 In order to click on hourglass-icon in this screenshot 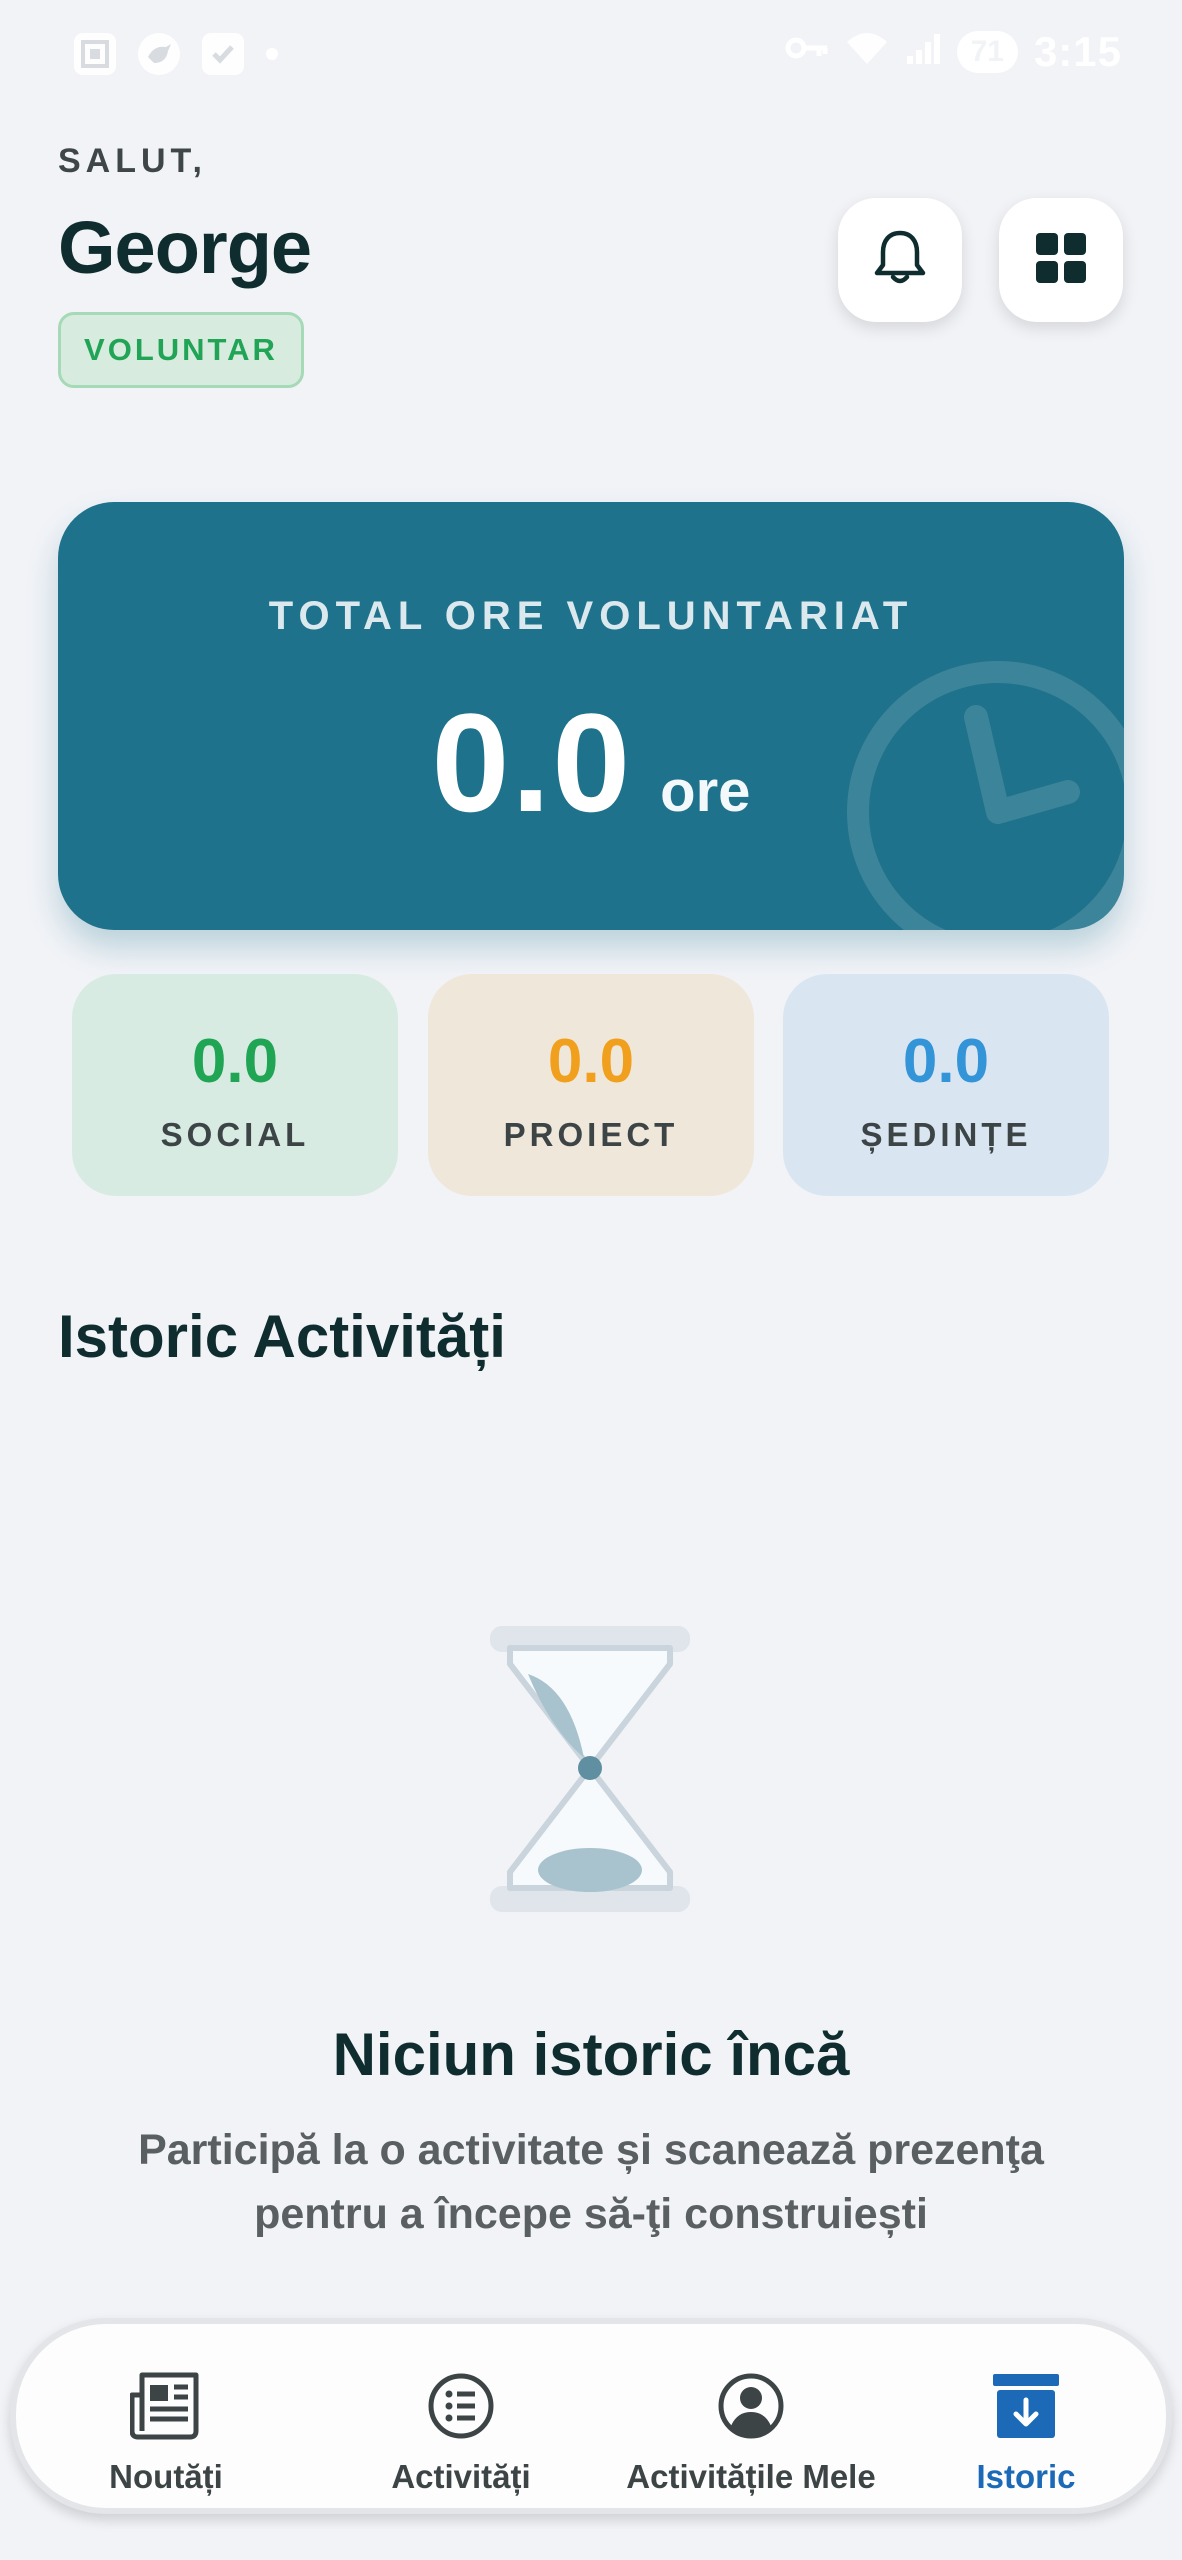, I will do `click(590, 1769)`.